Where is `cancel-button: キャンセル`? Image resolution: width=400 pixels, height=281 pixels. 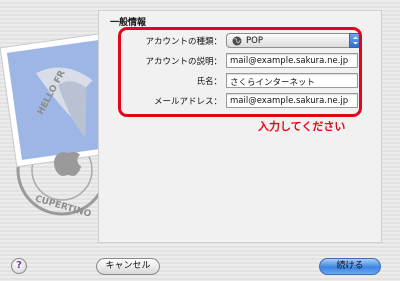
cancel-button: キャンセル is located at coordinates (128, 266).